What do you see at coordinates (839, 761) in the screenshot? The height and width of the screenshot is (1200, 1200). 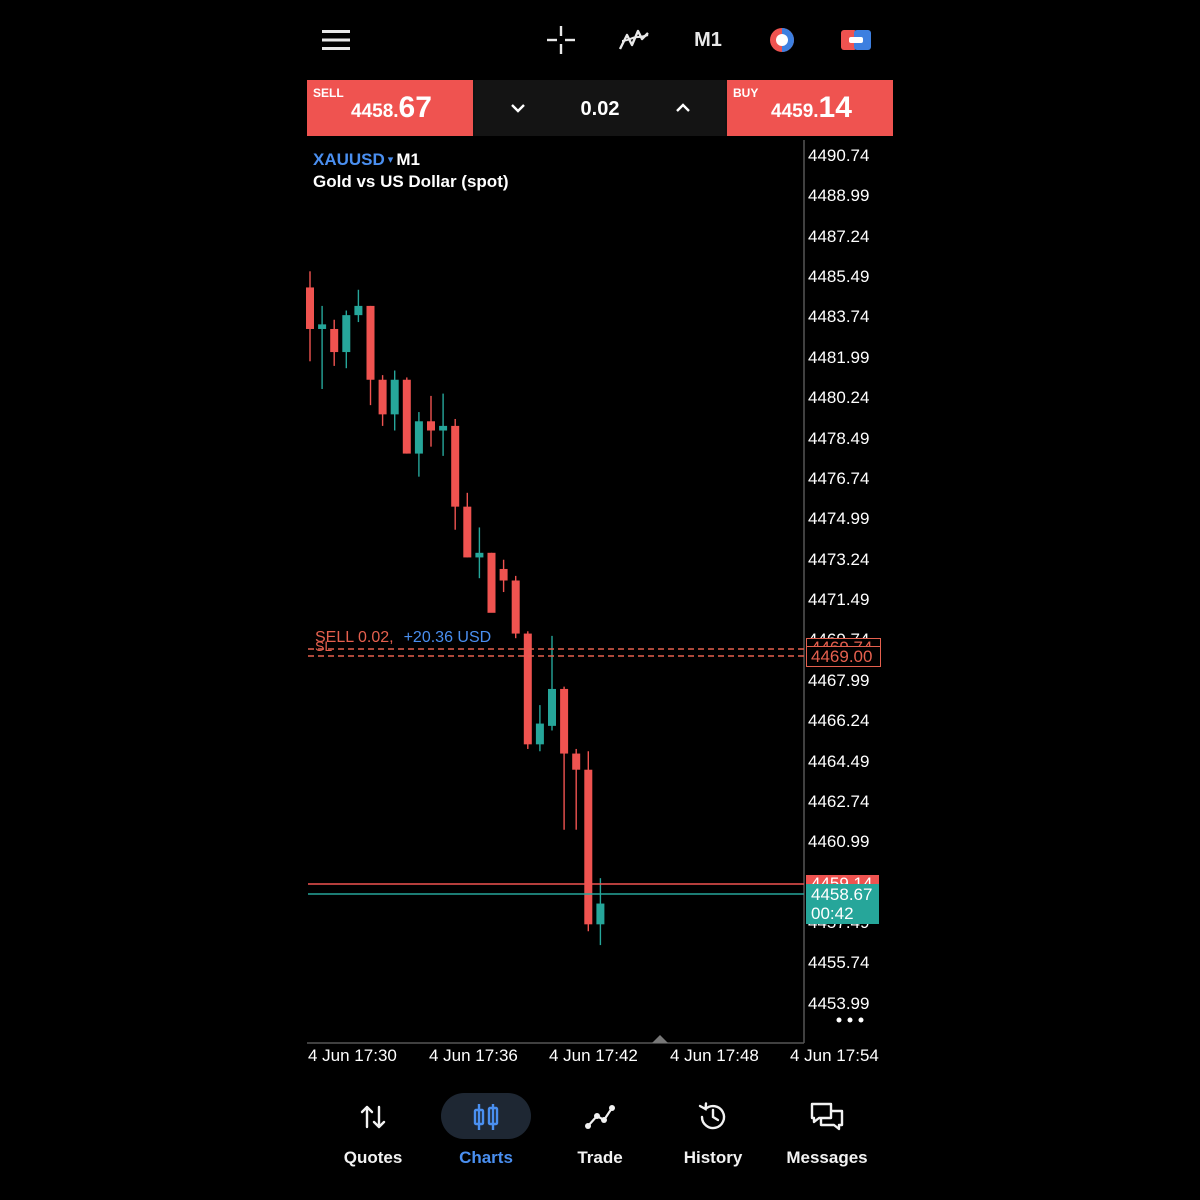 I see `price-axis-label: 4464.49` at bounding box center [839, 761].